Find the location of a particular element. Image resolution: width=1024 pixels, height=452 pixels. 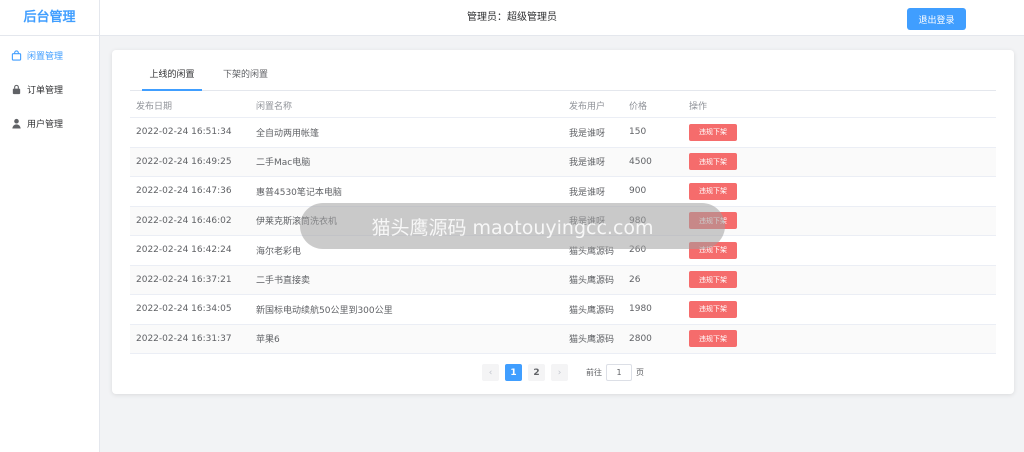

cell-date: 2022-02-24 16:42:24 is located at coordinates (184, 250).